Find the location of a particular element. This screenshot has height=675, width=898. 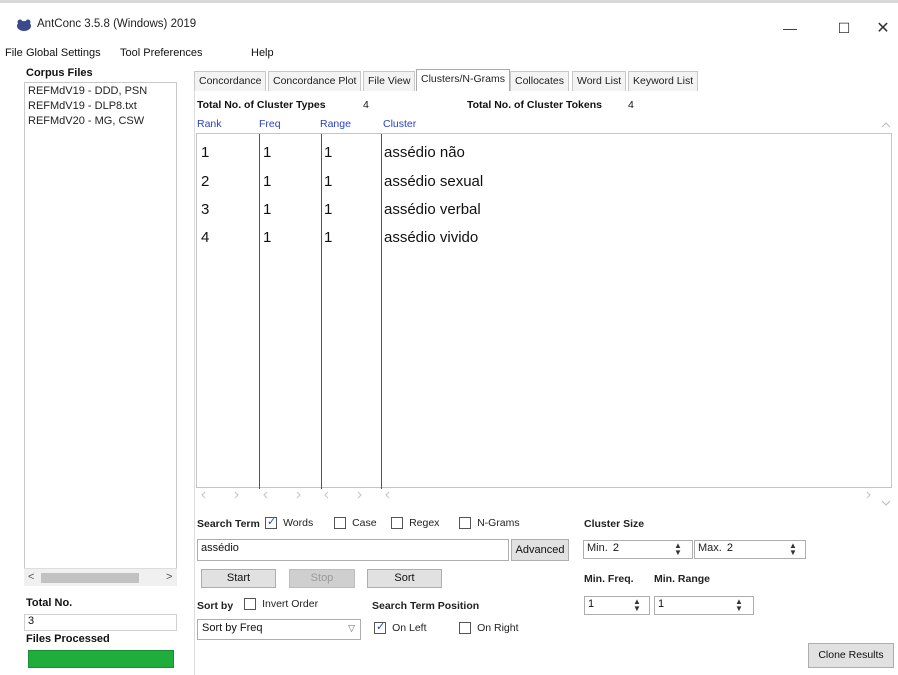

words-option-label: Words is located at coordinates (298, 523).